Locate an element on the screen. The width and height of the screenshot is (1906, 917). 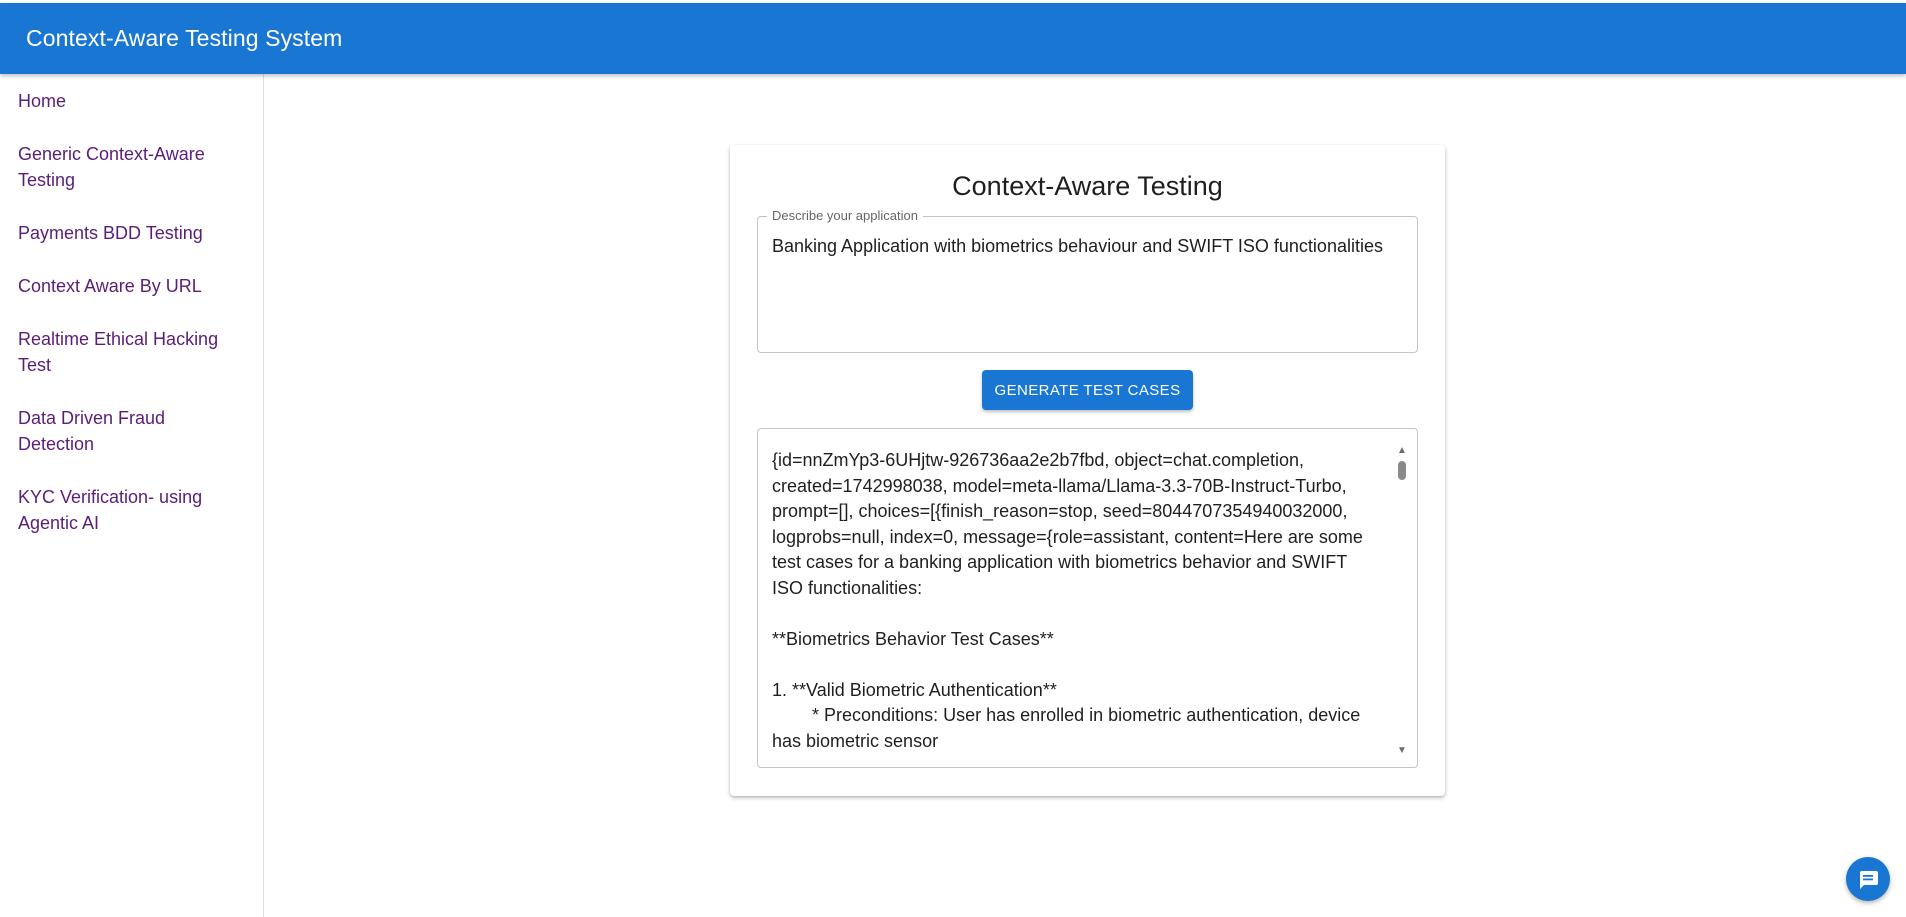
chat-button is located at coordinates (1868, 879).